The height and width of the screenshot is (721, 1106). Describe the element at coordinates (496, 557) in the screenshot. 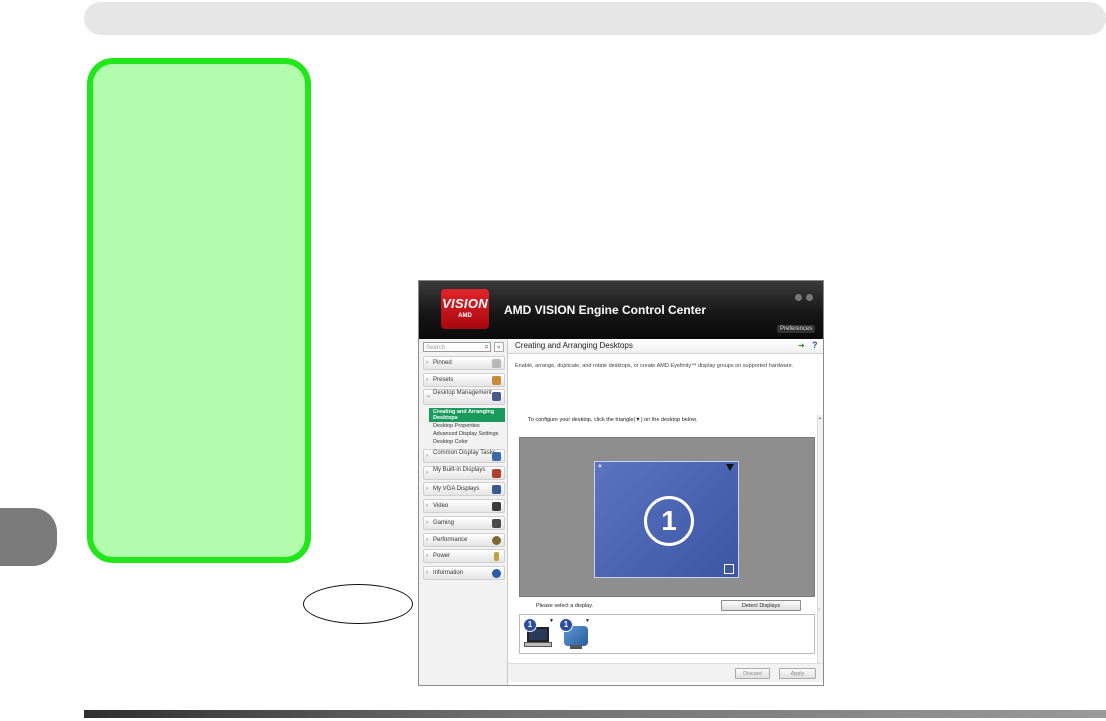

I see `battery-icon` at that location.